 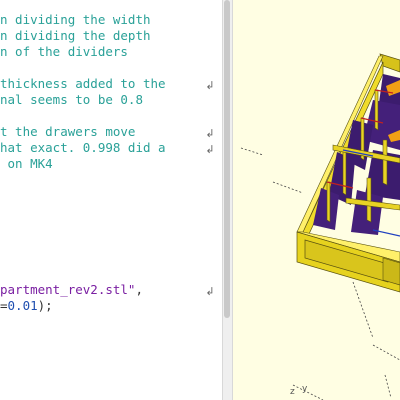 What do you see at coordinates (139, 289) in the screenshot?
I see `code-token: ,` at bounding box center [139, 289].